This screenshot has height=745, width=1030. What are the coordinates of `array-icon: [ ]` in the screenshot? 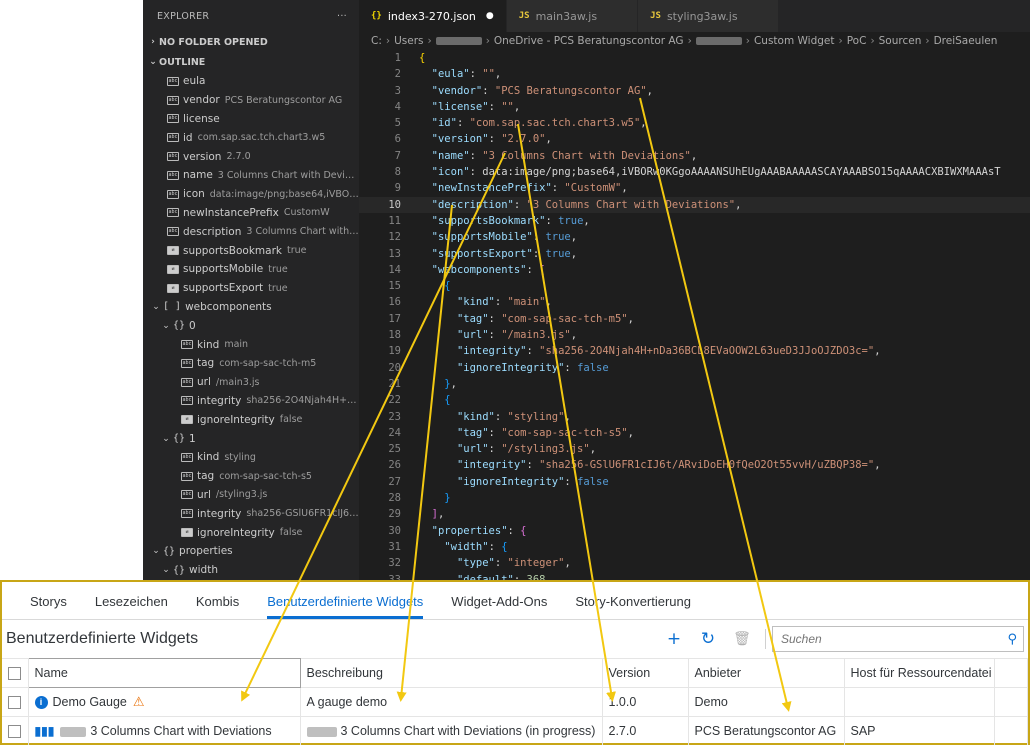 It's located at (172, 307).